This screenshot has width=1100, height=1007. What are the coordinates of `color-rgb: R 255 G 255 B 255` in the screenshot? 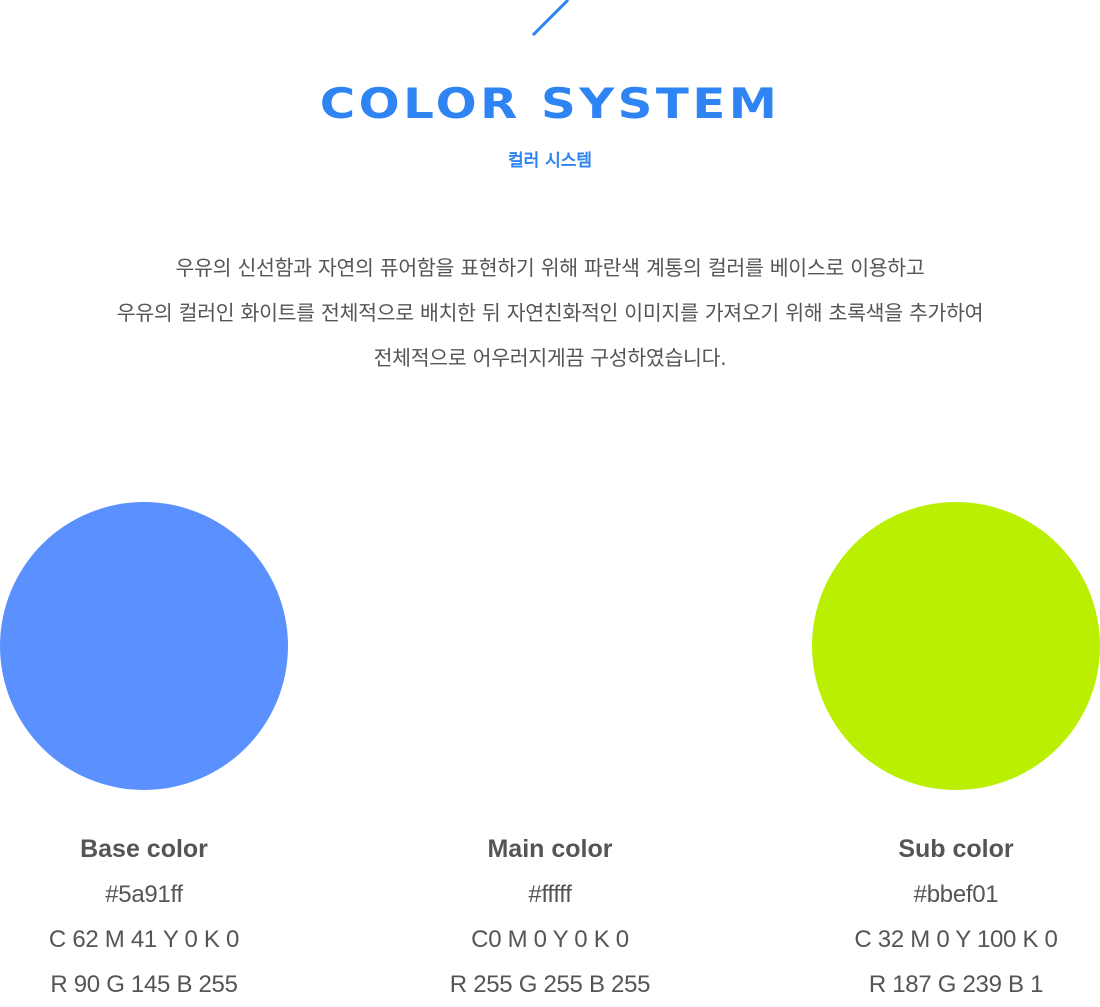 It's located at (550, 984).